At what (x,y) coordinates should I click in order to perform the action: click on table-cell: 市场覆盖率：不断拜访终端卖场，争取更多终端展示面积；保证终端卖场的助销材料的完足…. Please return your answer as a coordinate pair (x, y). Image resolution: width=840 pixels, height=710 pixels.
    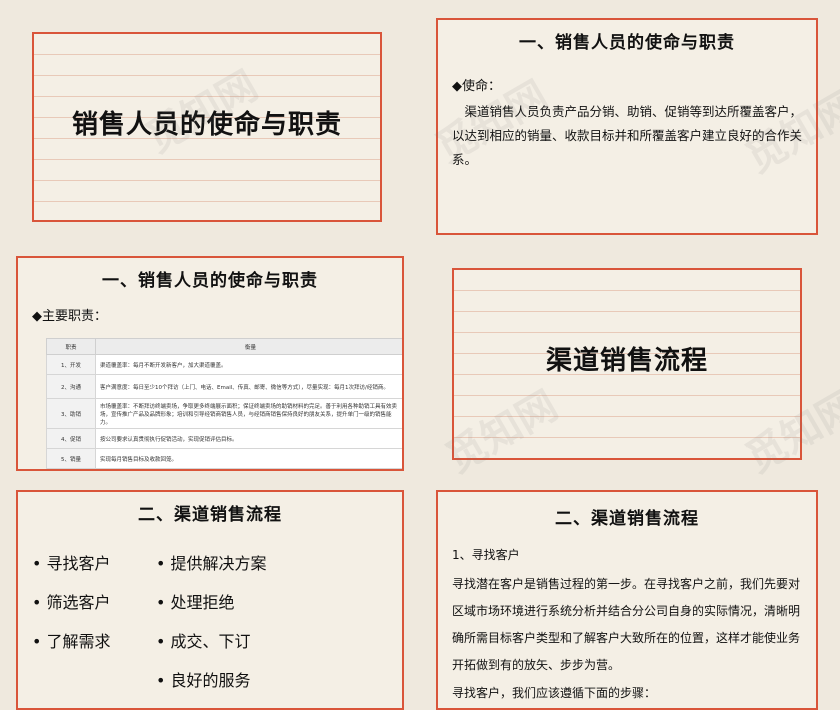
    Looking at the image, I should click on (248, 413).